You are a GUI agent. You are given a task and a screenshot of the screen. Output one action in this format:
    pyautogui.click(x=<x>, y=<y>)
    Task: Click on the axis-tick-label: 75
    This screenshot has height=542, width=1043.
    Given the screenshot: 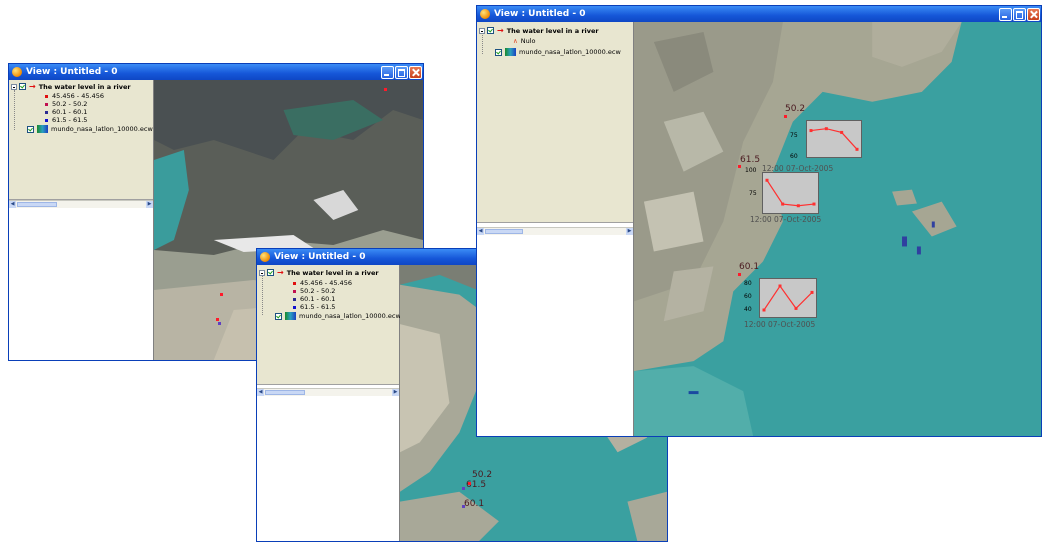 What is the action you would take?
    pyautogui.click(x=753, y=193)
    